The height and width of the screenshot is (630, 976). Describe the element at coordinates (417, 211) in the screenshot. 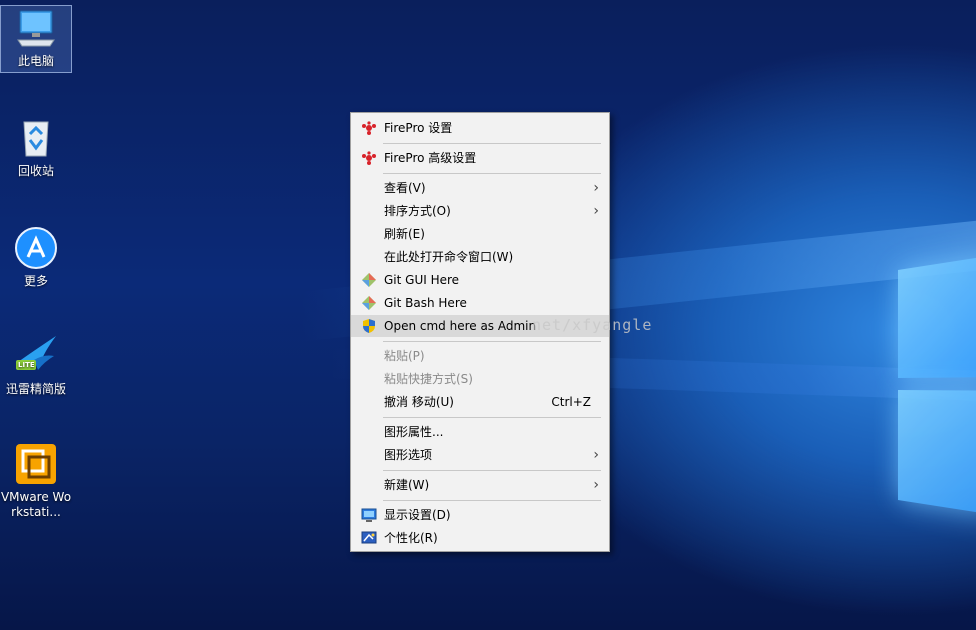

I see `menu-item-label: 排序方式(O)` at that location.